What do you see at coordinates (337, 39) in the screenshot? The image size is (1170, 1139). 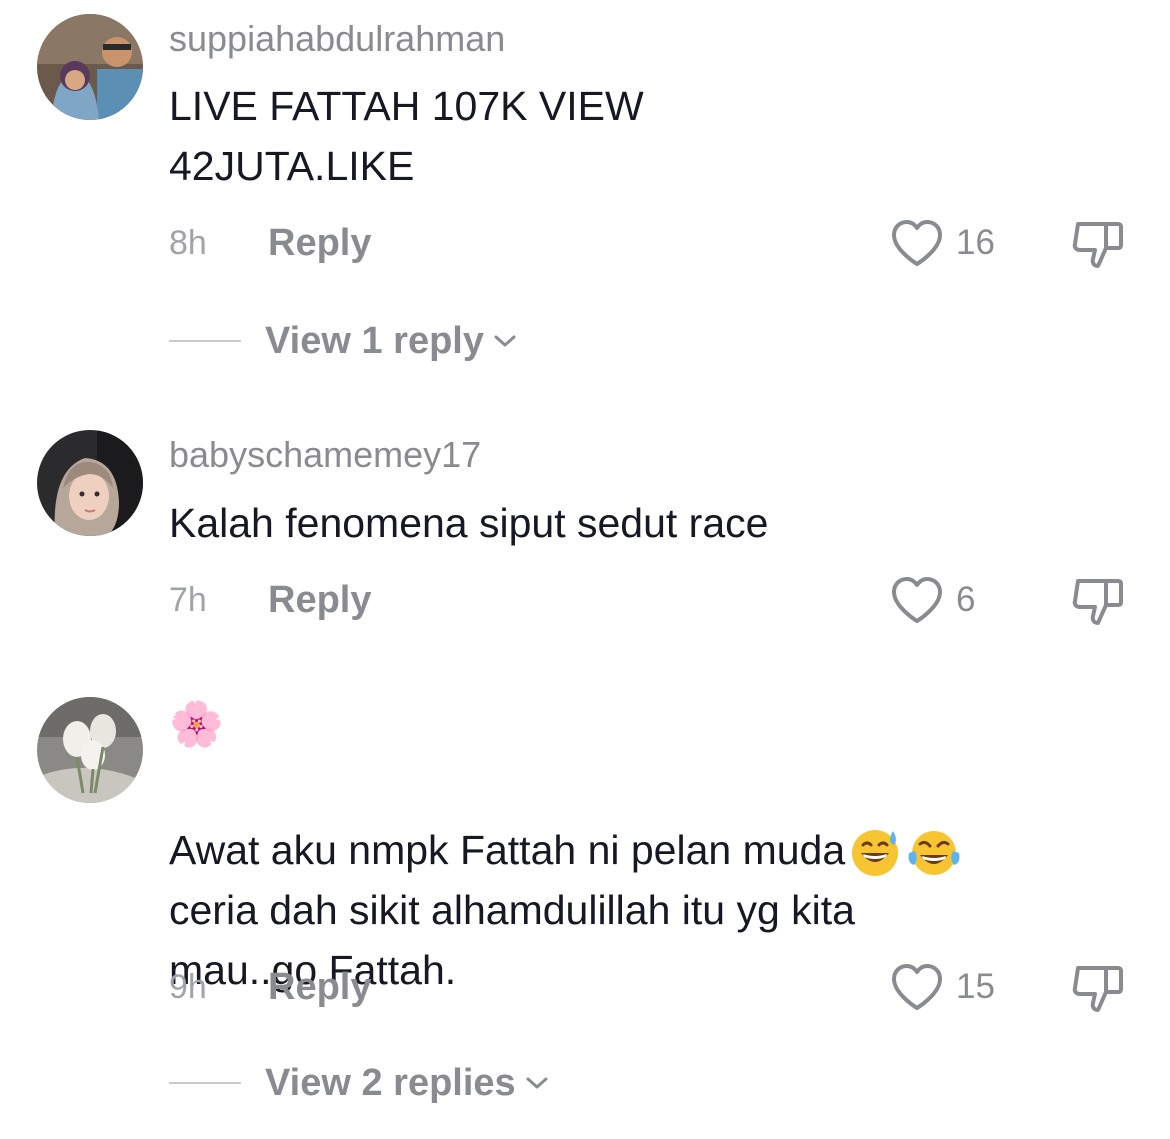 I see `comment-username: suppiahabdulrahman` at bounding box center [337, 39].